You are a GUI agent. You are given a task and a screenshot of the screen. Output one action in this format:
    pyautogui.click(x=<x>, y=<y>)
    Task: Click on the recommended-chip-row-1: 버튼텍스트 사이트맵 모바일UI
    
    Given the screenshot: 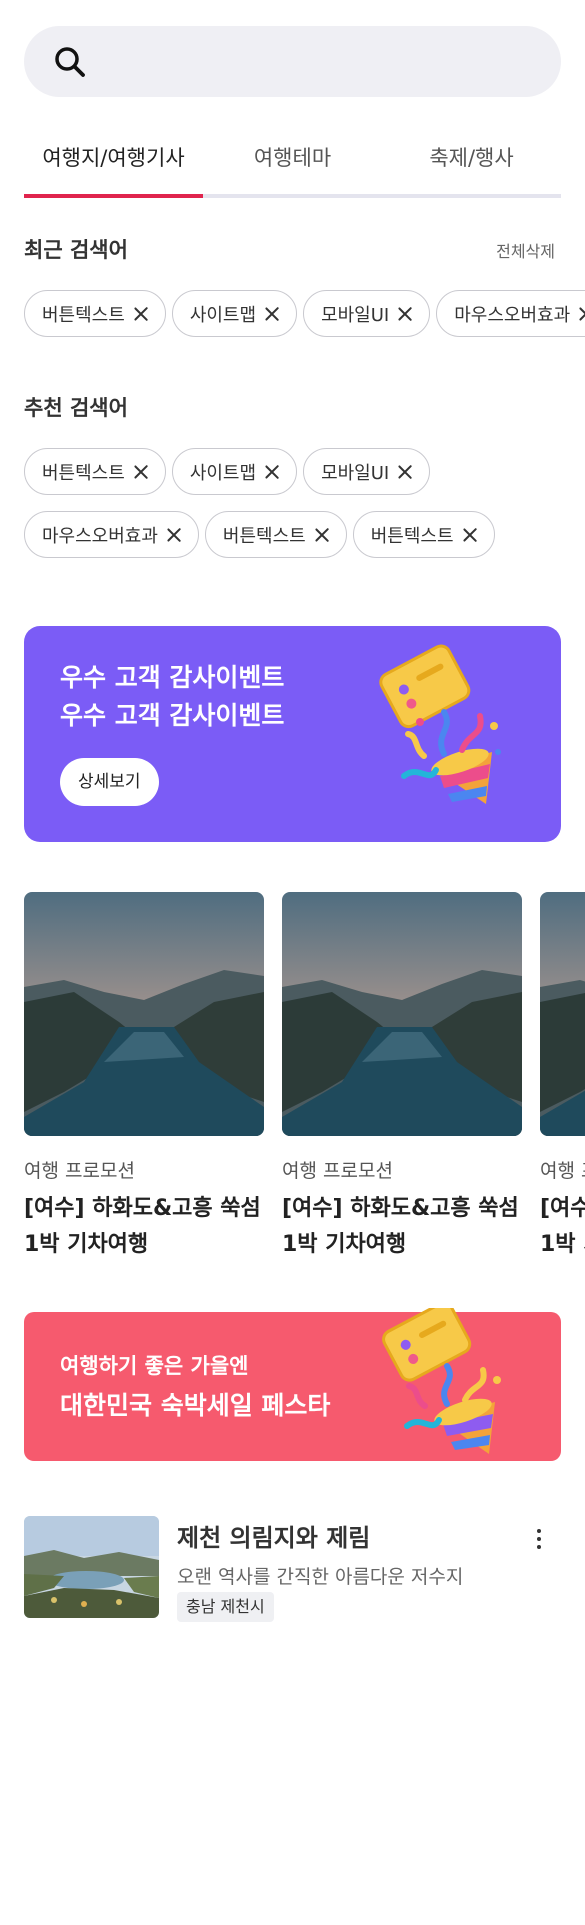 What is the action you would take?
    pyautogui.click(x=230, y=472)
    